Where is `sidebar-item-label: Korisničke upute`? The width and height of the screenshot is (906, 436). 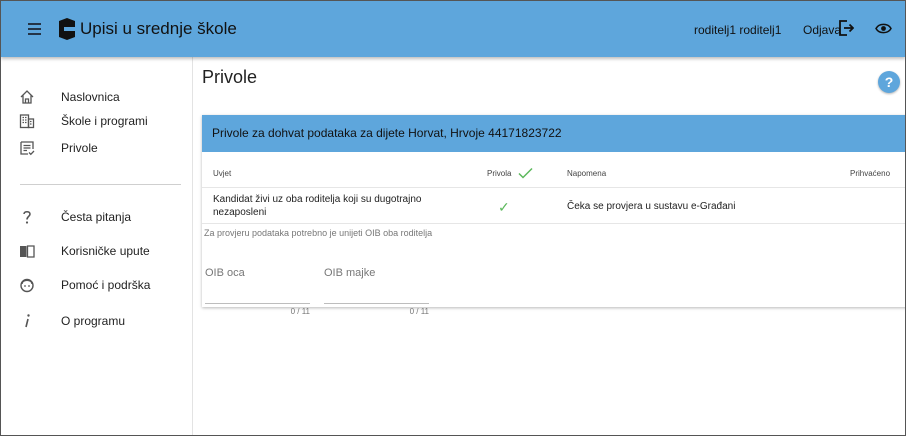
sidebar-item-label: Korisničke upute is located at coordinates (105, 251).